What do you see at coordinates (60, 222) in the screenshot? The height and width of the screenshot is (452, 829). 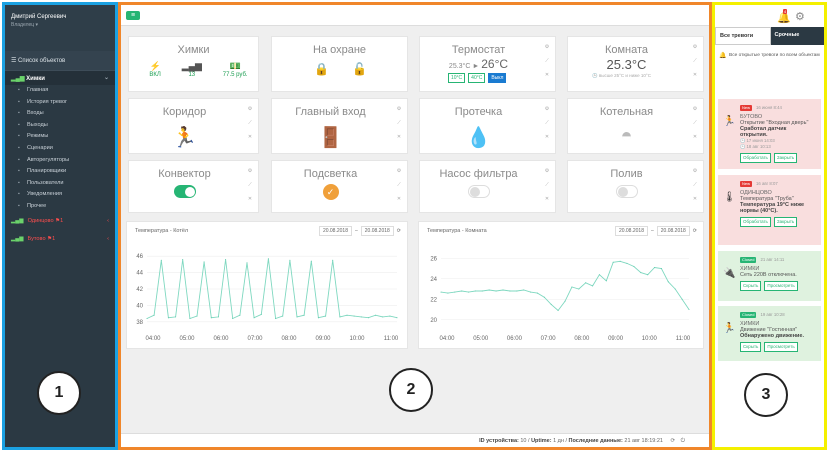 I see `alarm-object-item: ▂▄▆ Одинцово ⚑1 ‹` at bounding box center [60, 222].